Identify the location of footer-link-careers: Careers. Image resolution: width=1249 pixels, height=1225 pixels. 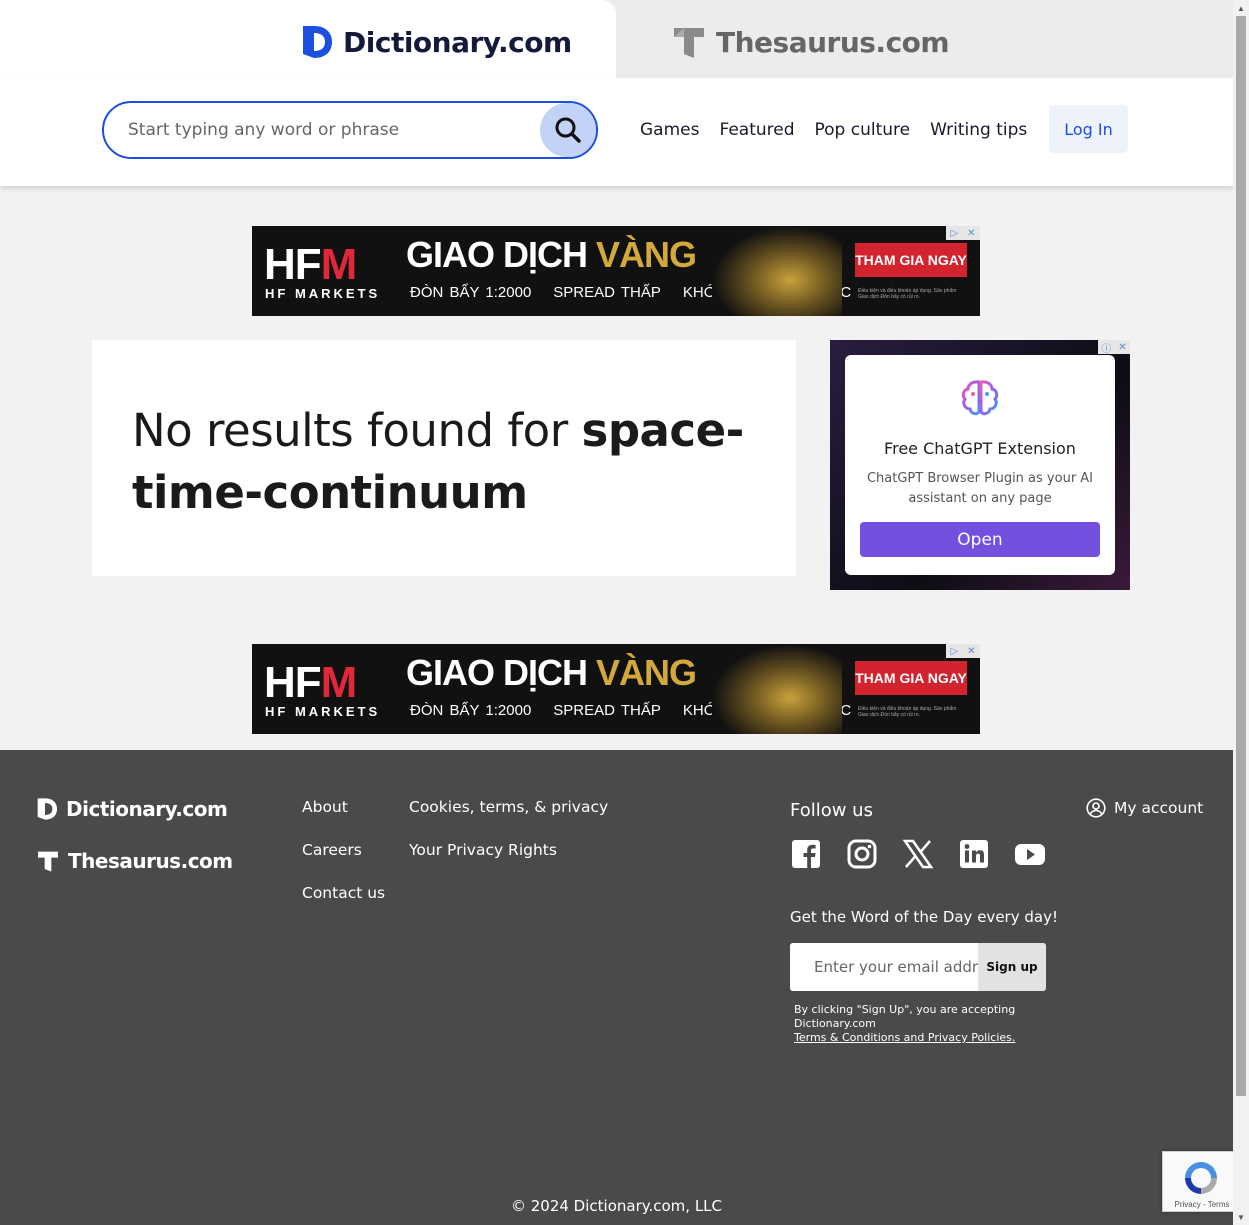
(332, 850).